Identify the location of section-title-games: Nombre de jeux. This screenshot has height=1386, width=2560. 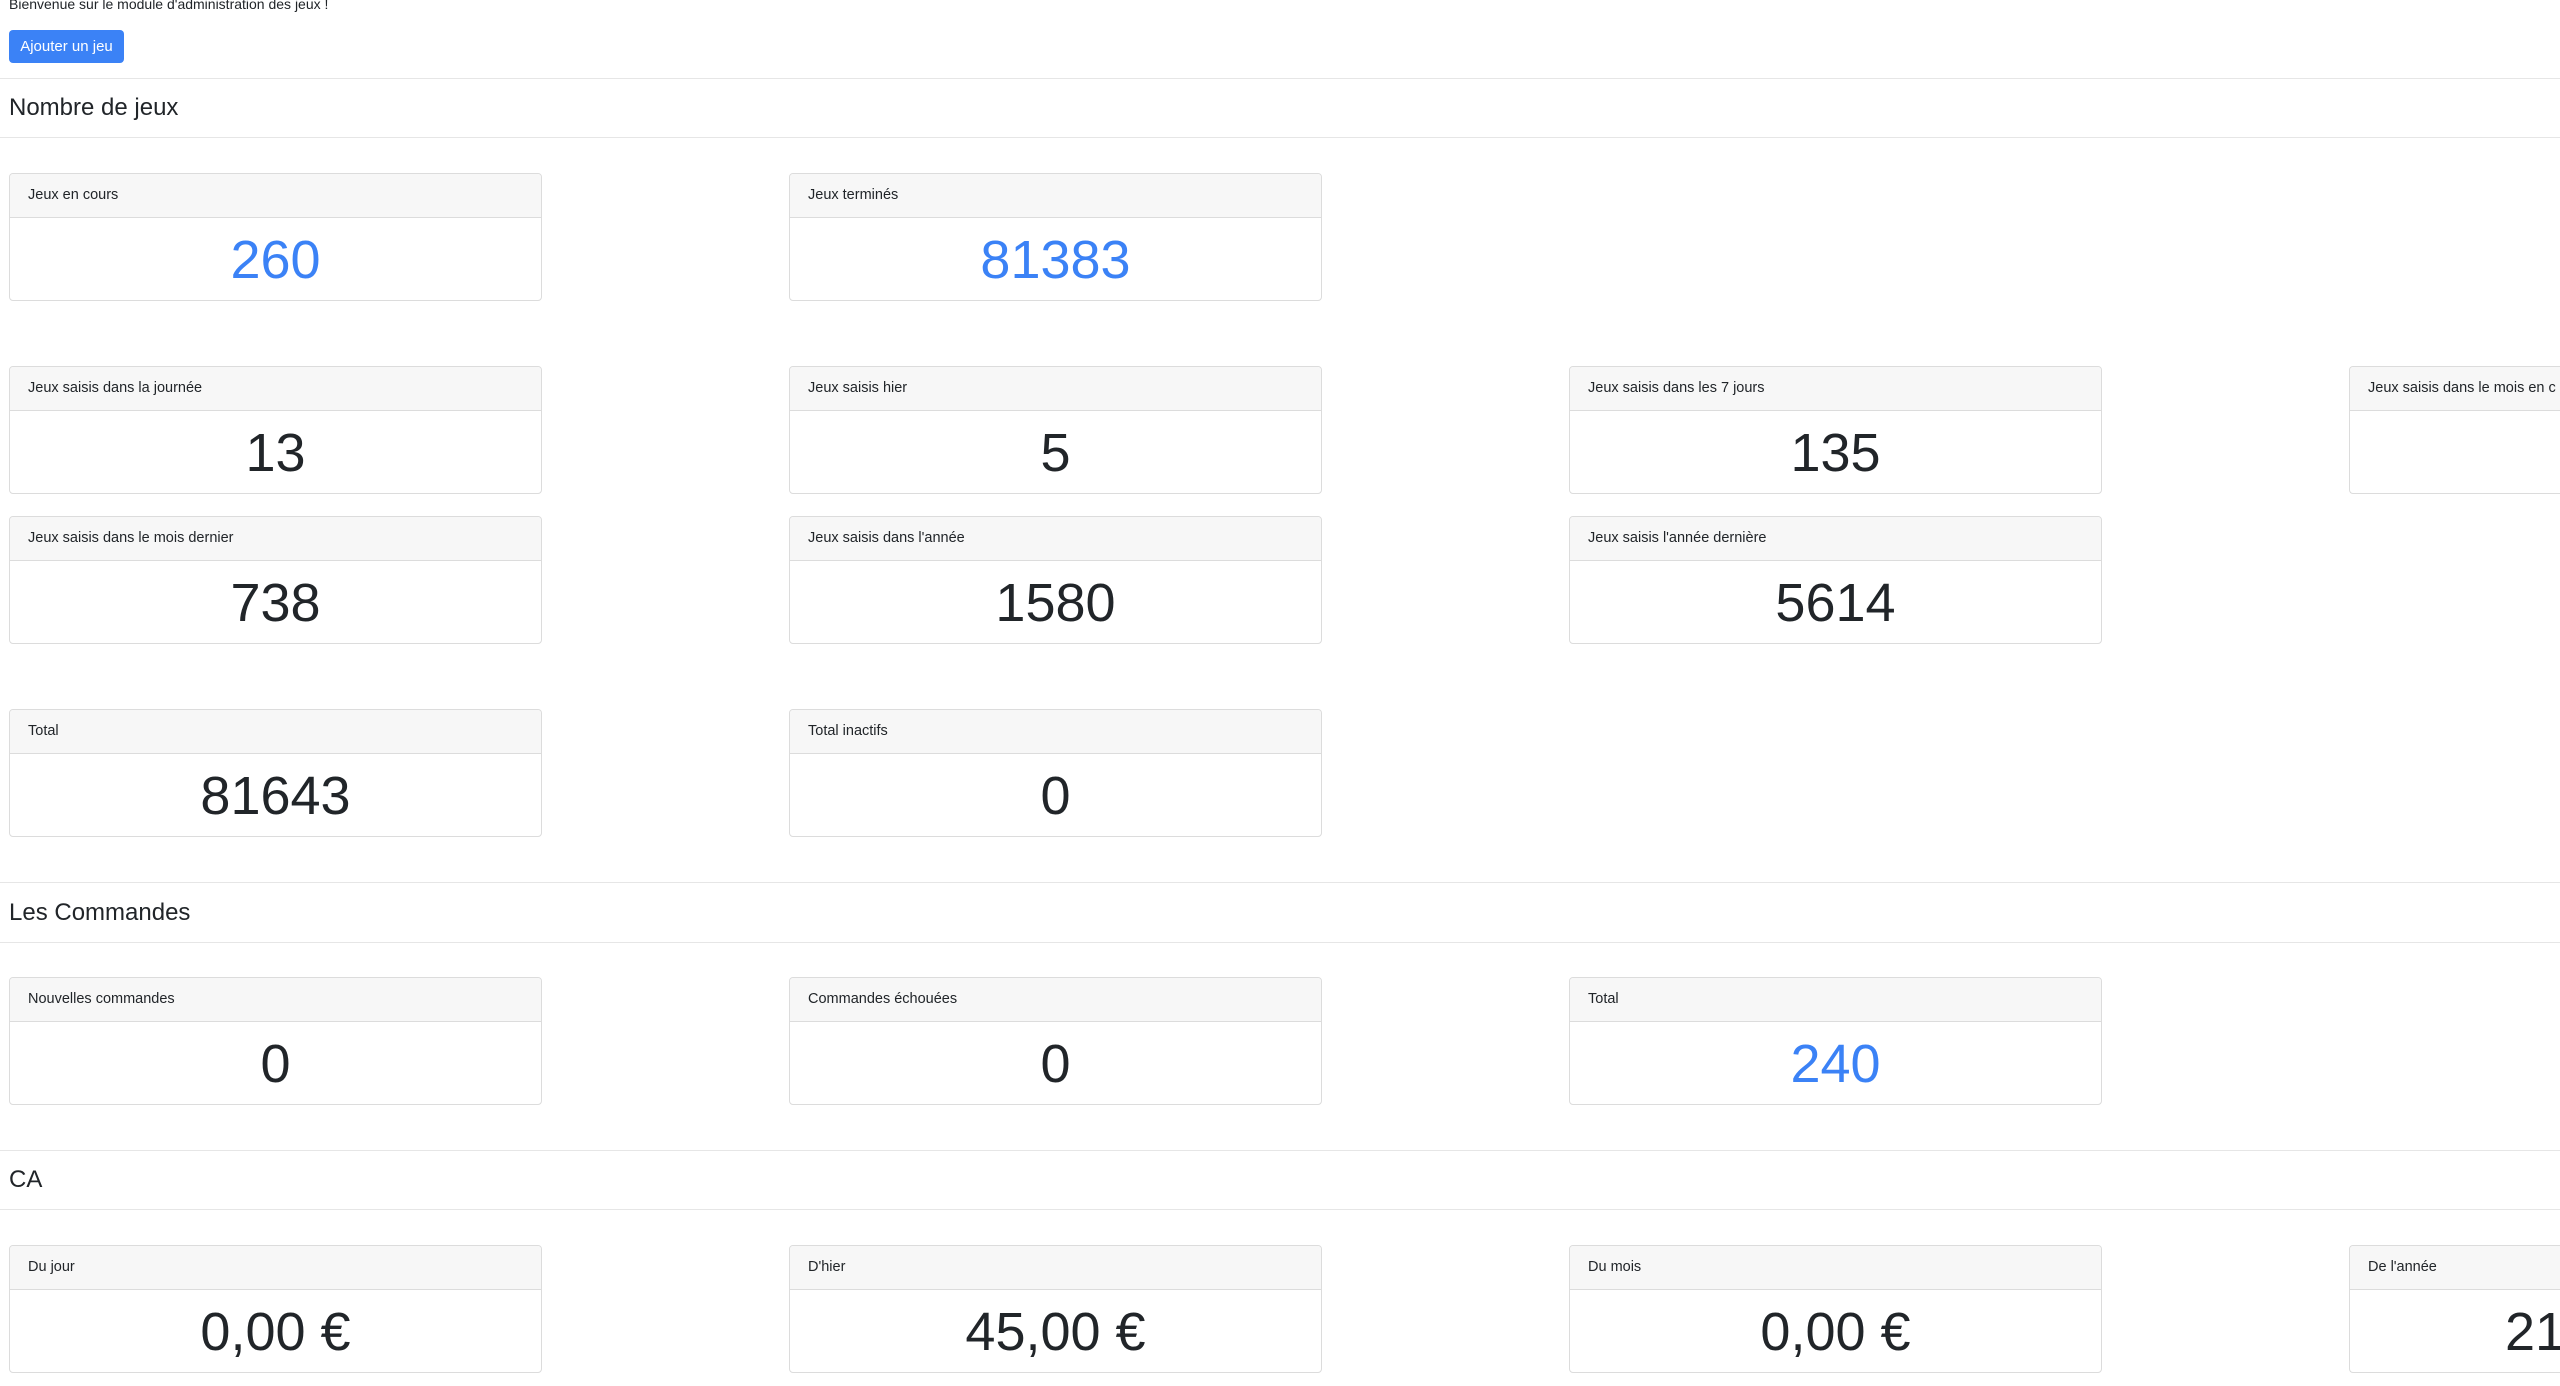
(94, 107).